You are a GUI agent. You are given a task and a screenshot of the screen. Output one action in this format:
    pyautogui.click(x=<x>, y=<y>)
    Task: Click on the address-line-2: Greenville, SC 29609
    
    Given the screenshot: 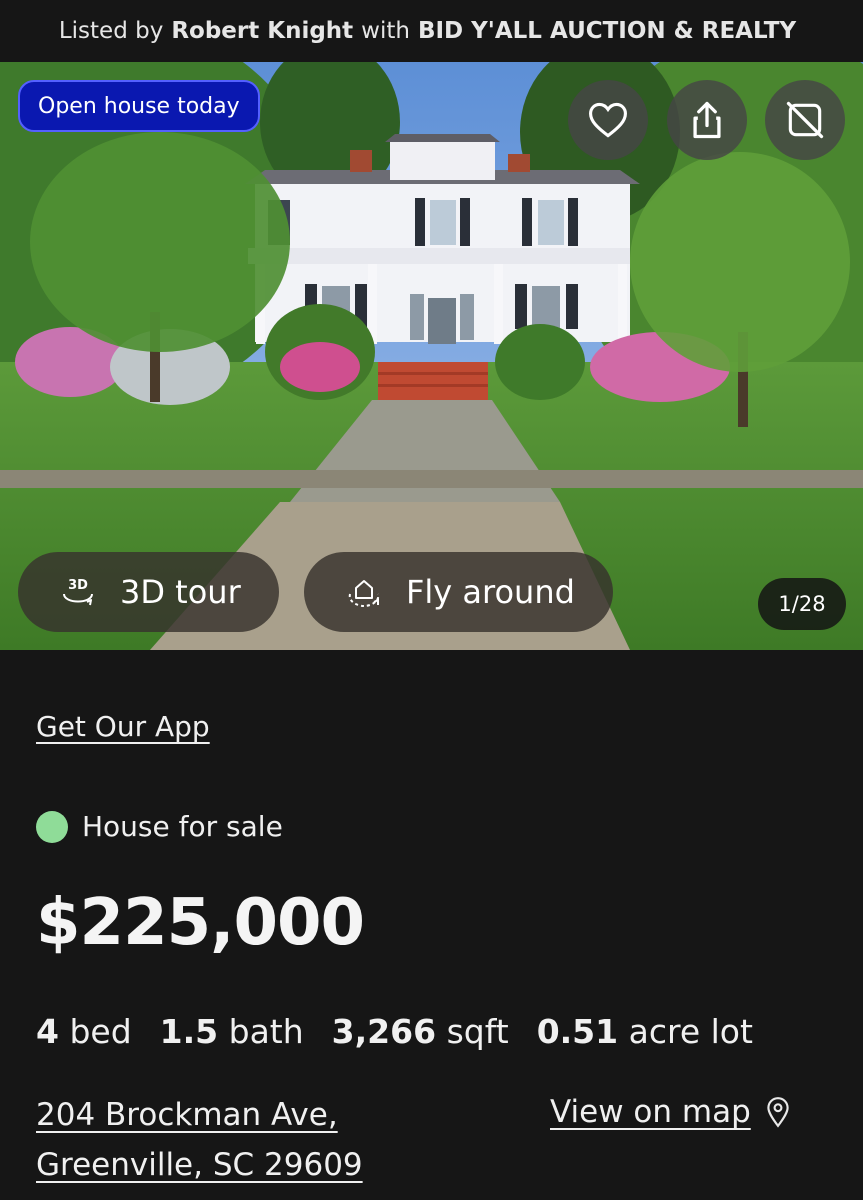 What is the action you would take?
    pyautogui.click(x=199, y=1165)
    